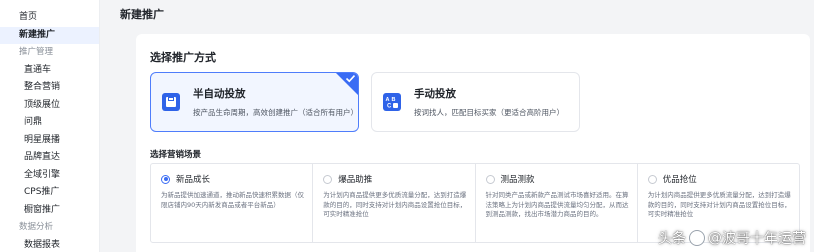 This screenshot has width=814, height=252. What do you see at coordinates (193, 180) in the screenshot?
I see `scene-name: 新品成长` at bounding box center [193, 180].